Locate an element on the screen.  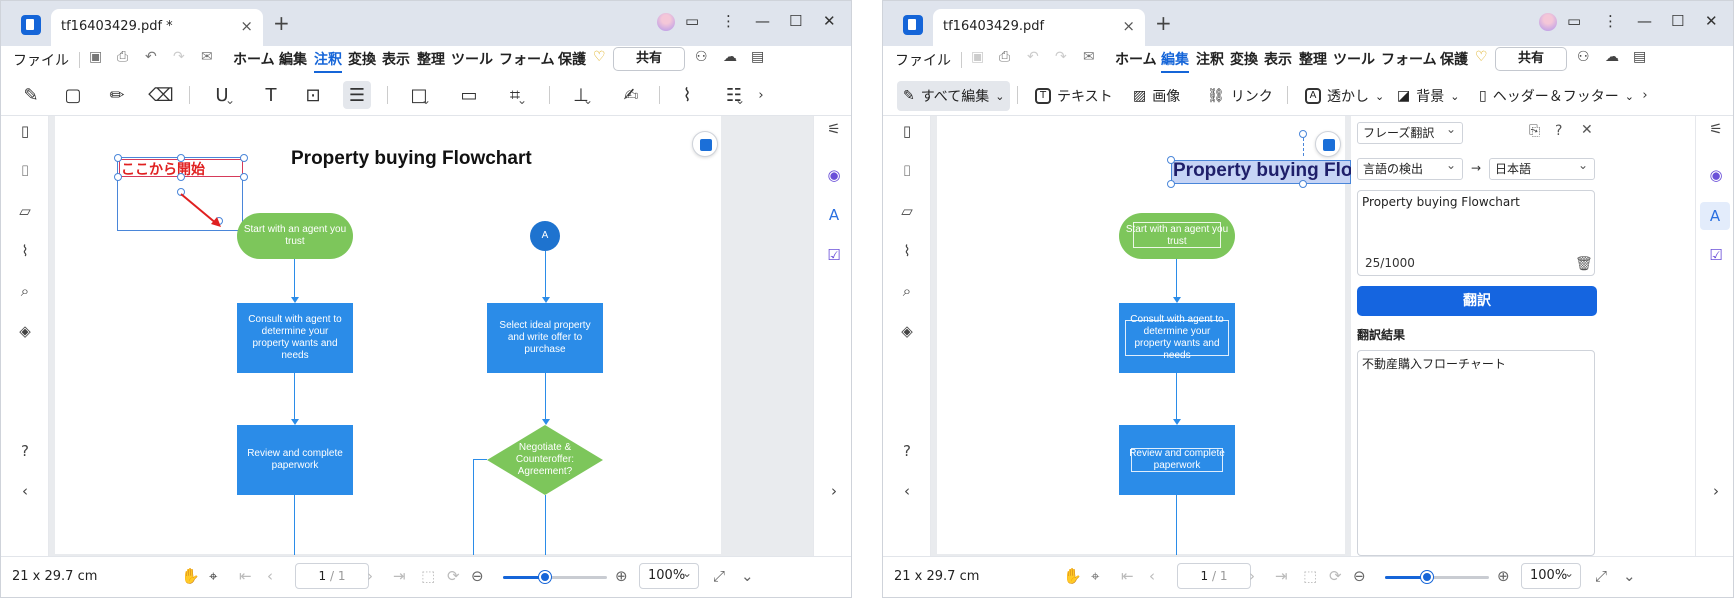
text-callout-icon: ☰ is located at coordinates (357, 95).